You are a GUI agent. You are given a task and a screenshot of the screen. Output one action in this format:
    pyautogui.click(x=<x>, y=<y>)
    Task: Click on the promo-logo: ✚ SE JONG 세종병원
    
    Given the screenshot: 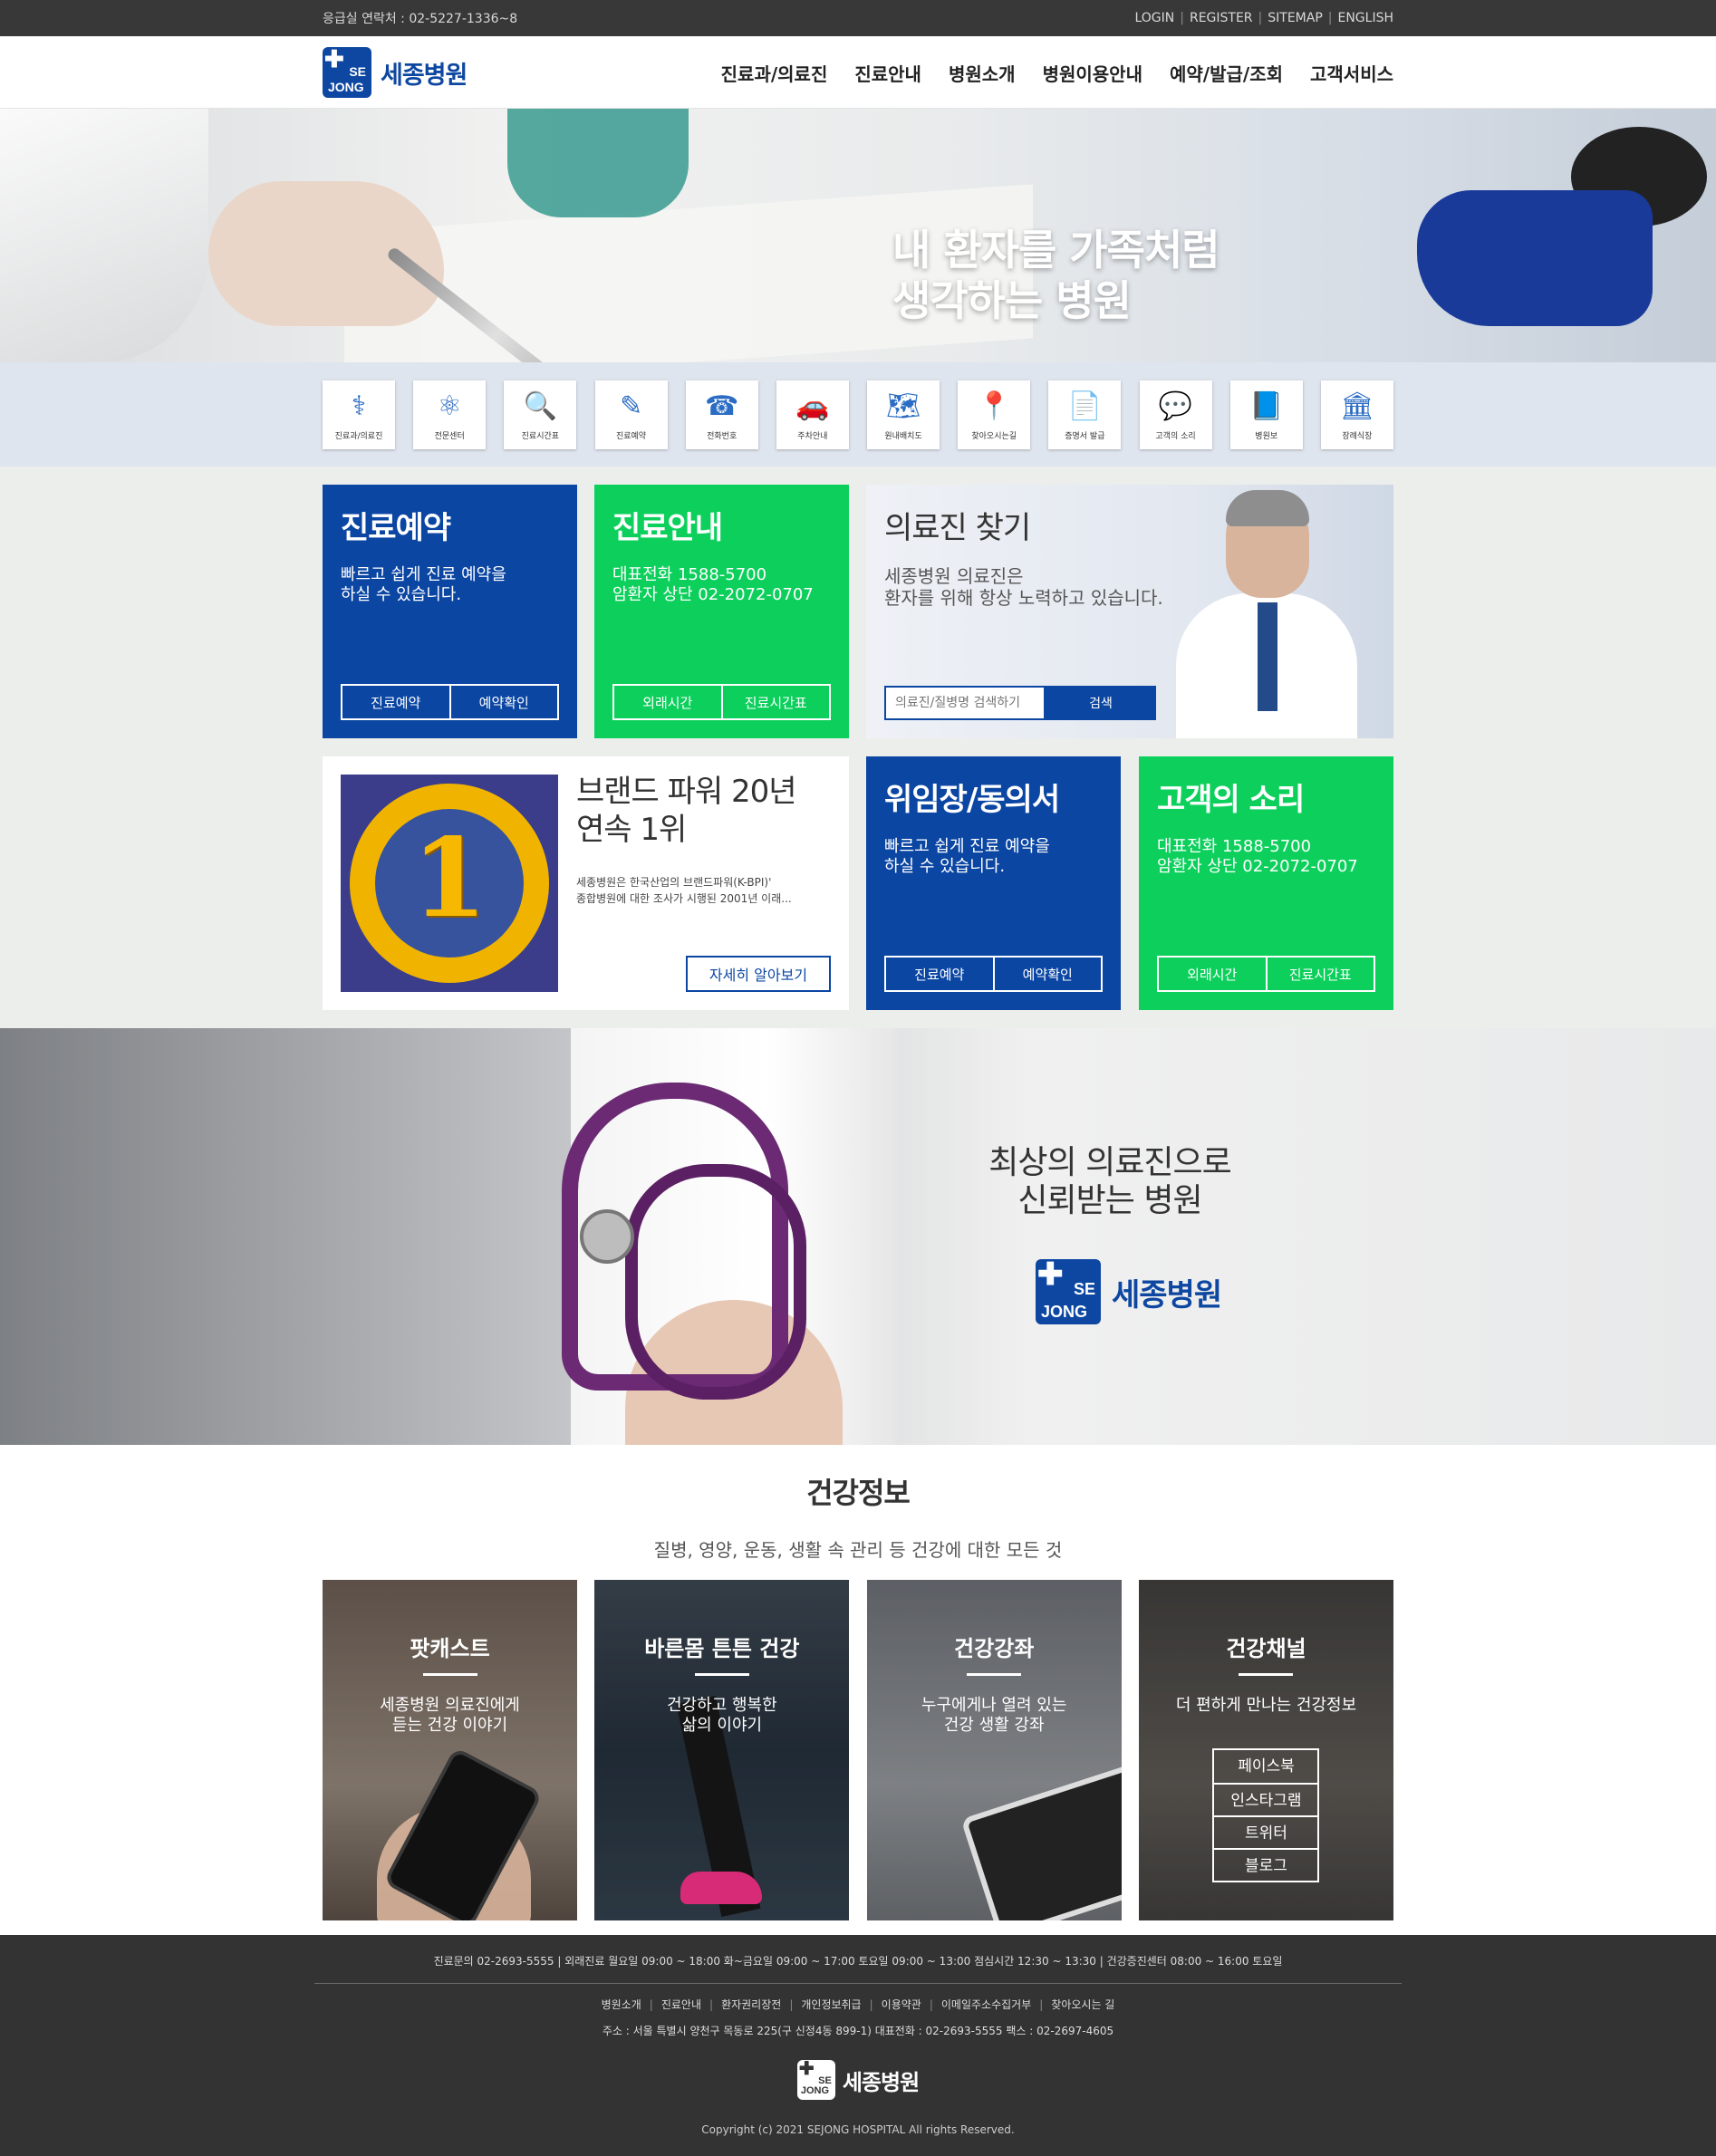 What is the action you would take?
    pyautogui.click(x=1129, y=1291)
    